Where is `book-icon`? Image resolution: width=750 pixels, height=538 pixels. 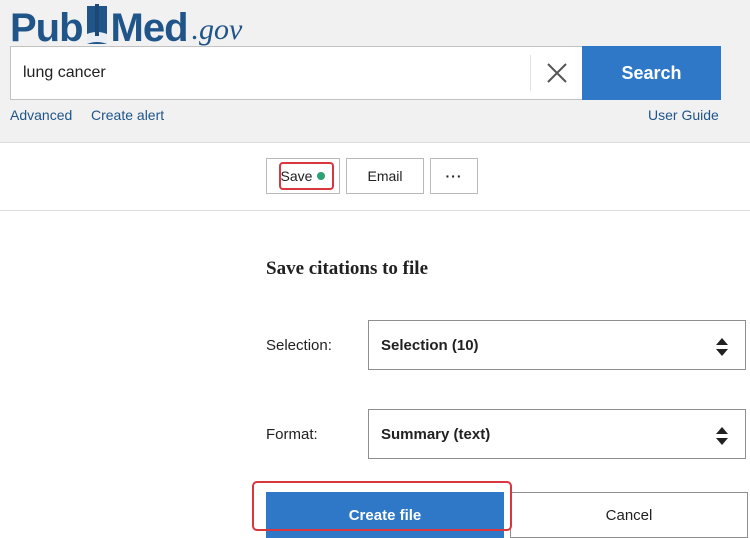
book-icon is located at coordinates (97, 26).